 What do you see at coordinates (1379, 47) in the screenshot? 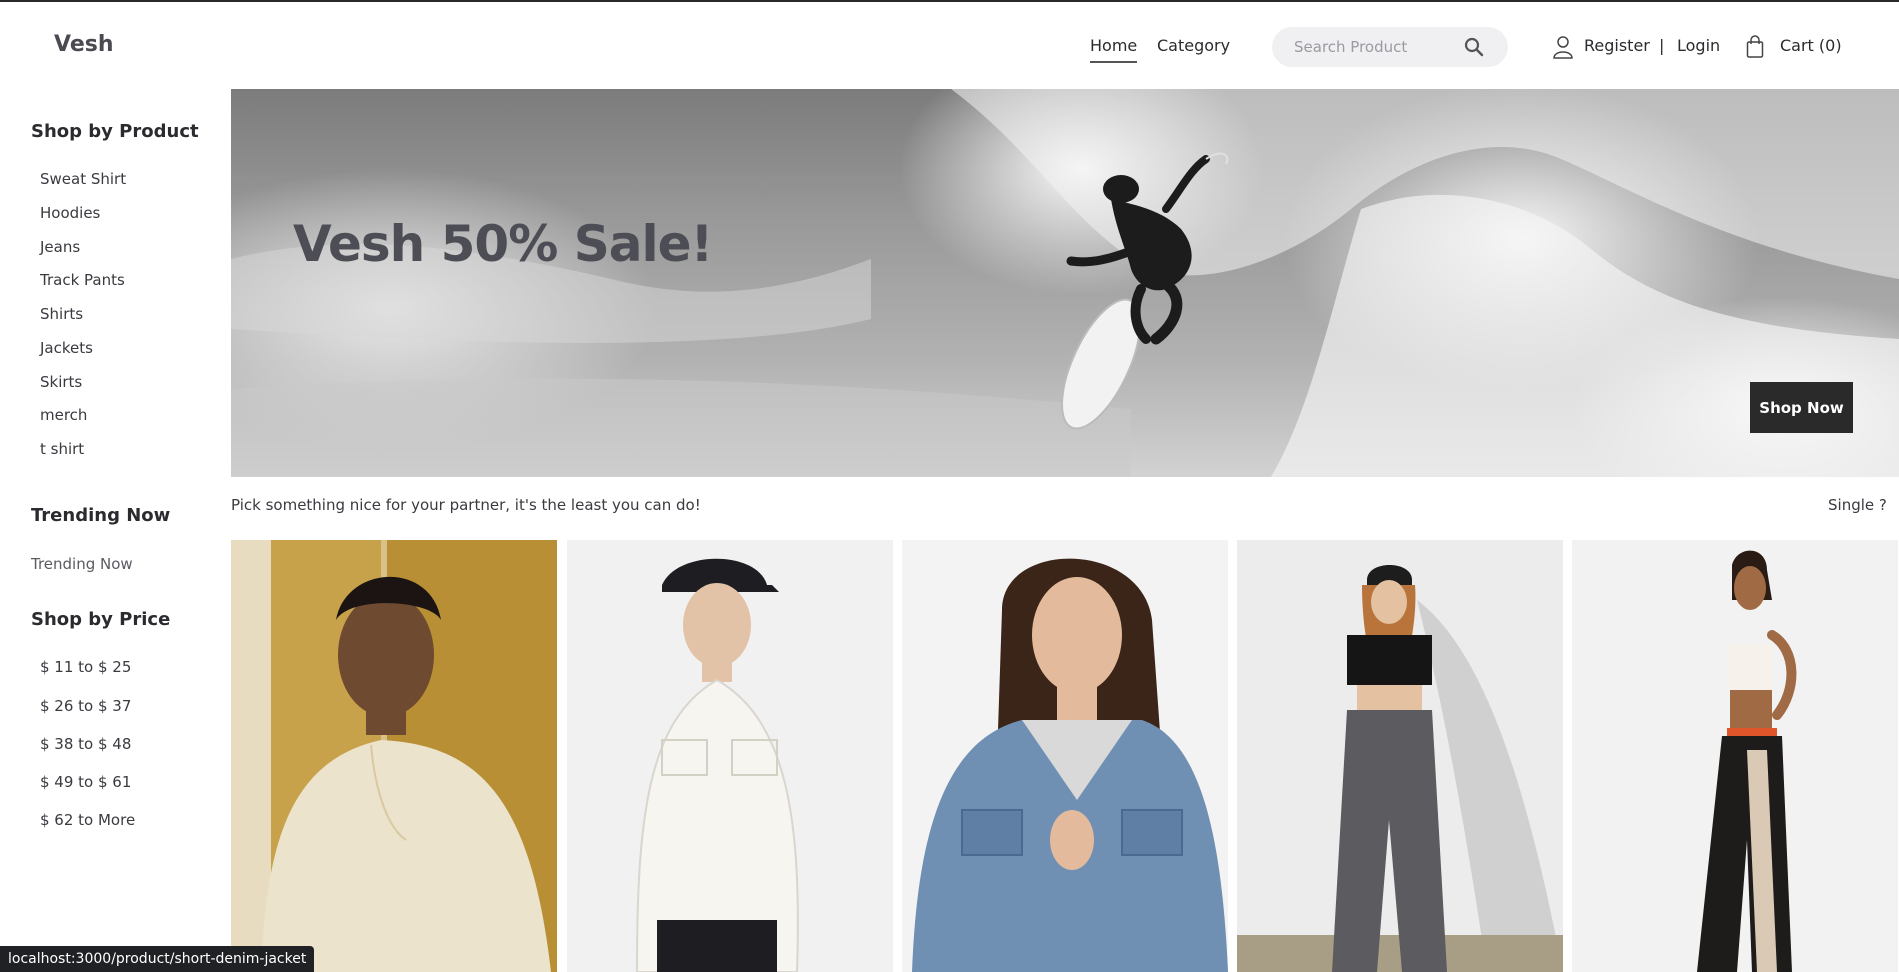
I see `search-input` at bounding box center [1379, 47].